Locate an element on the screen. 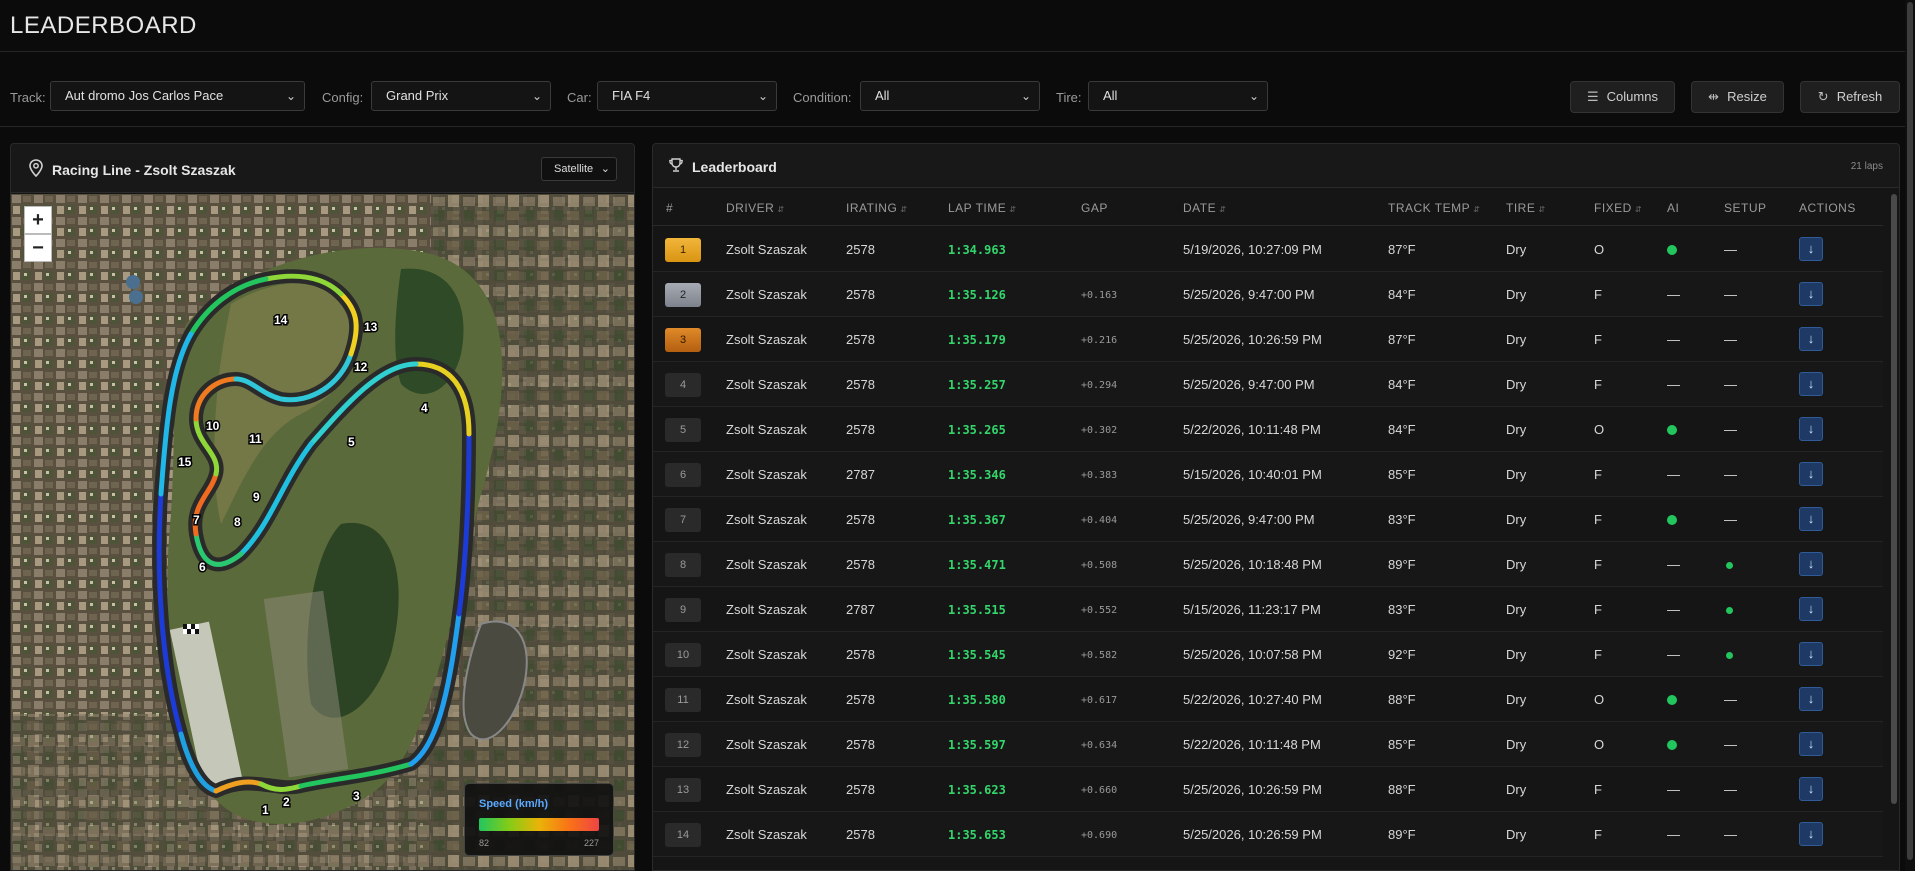 The height and width of the screenshot is (871, 1915). page-scrollbar is located at coordinates (1910, 435).